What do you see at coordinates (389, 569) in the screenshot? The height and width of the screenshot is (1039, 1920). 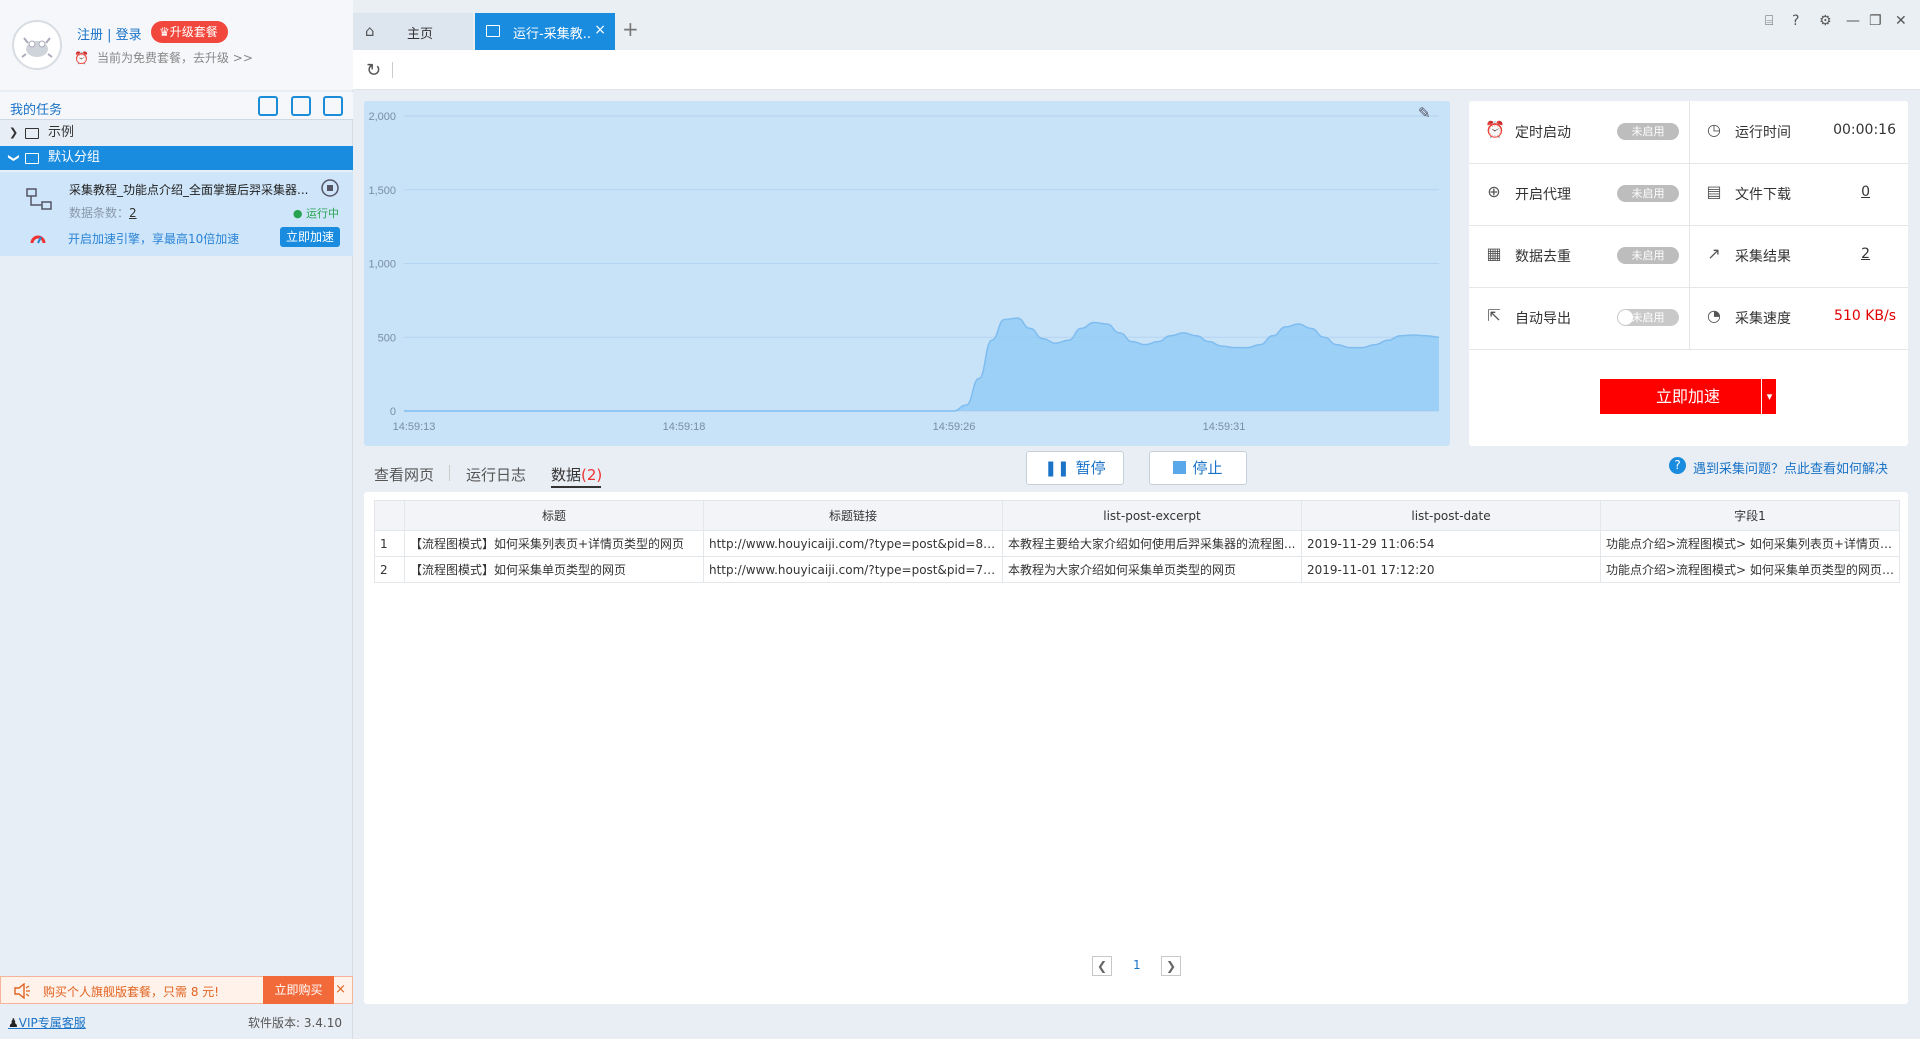 I see `row-index: 2` at bounding box center [389, 569].